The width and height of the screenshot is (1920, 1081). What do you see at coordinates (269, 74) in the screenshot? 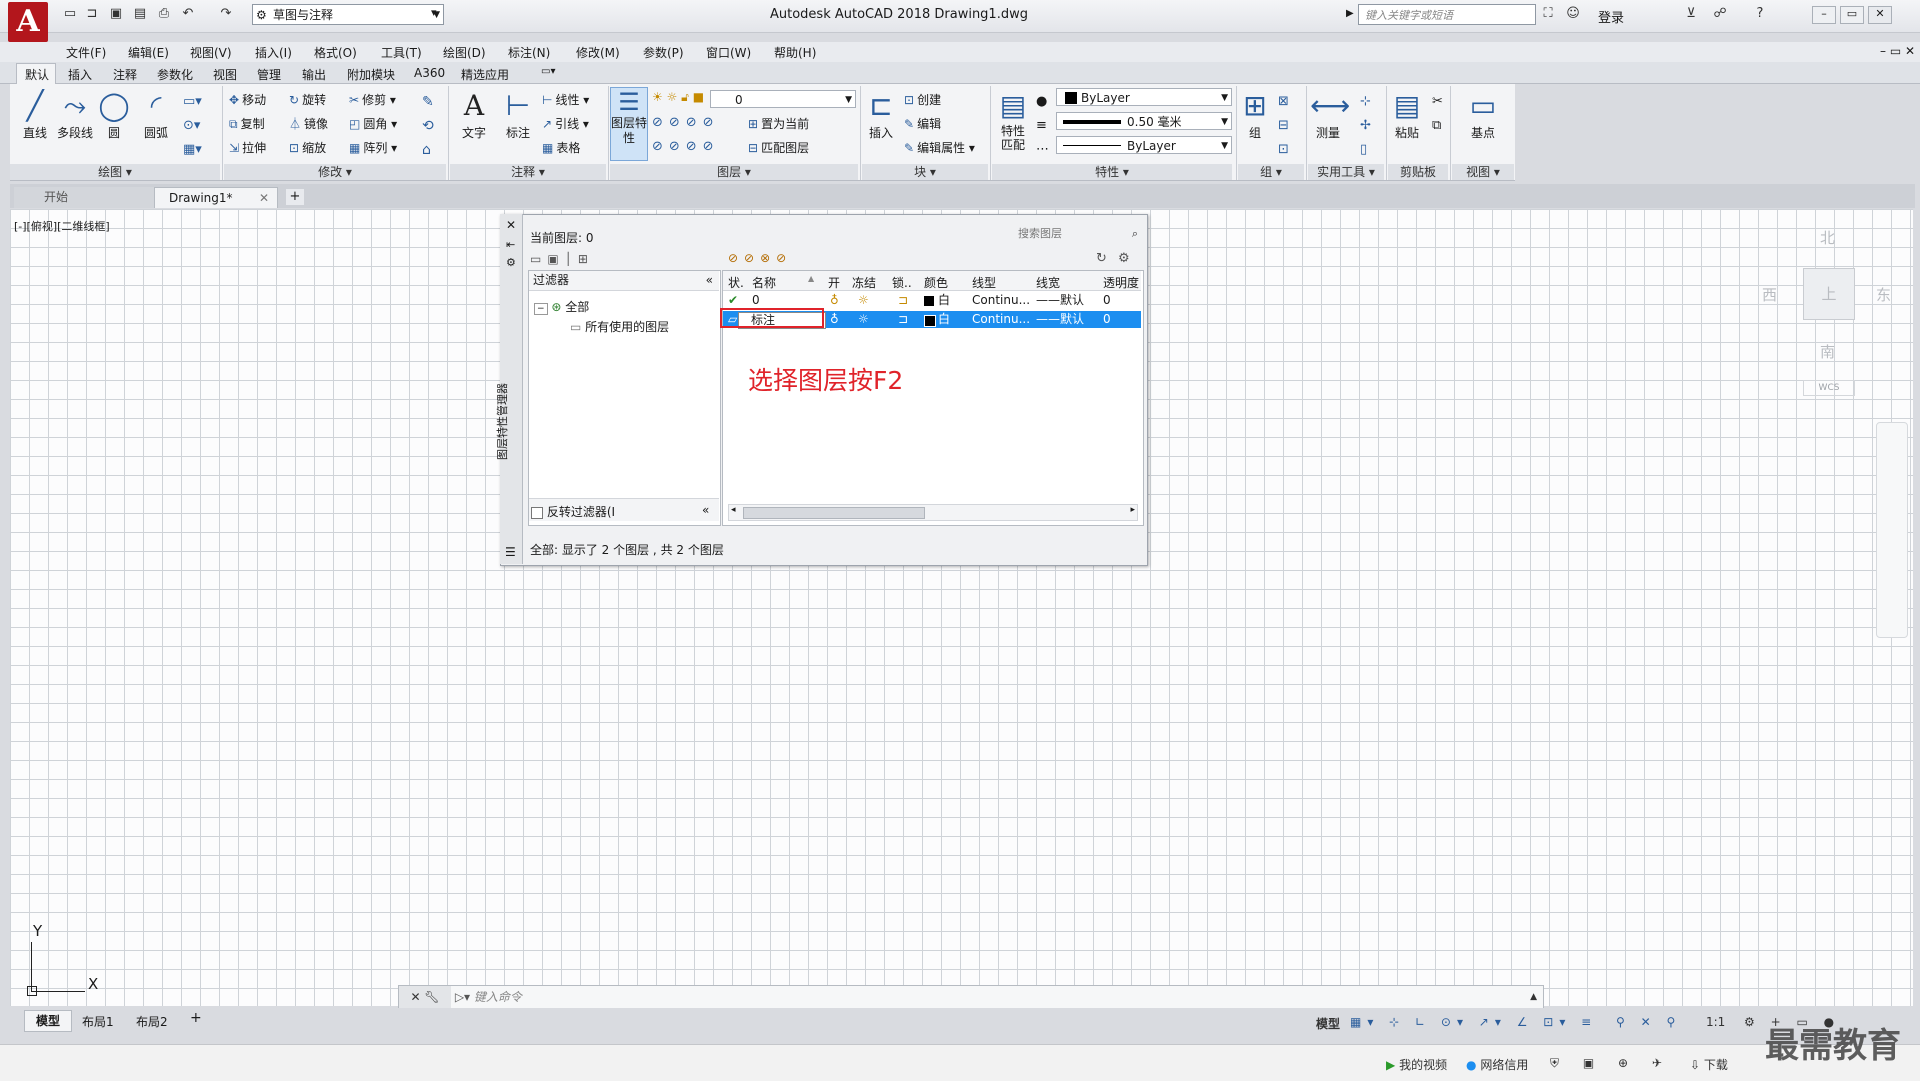
I see `tab-manage: 管理` at bounding box center [269, 74].